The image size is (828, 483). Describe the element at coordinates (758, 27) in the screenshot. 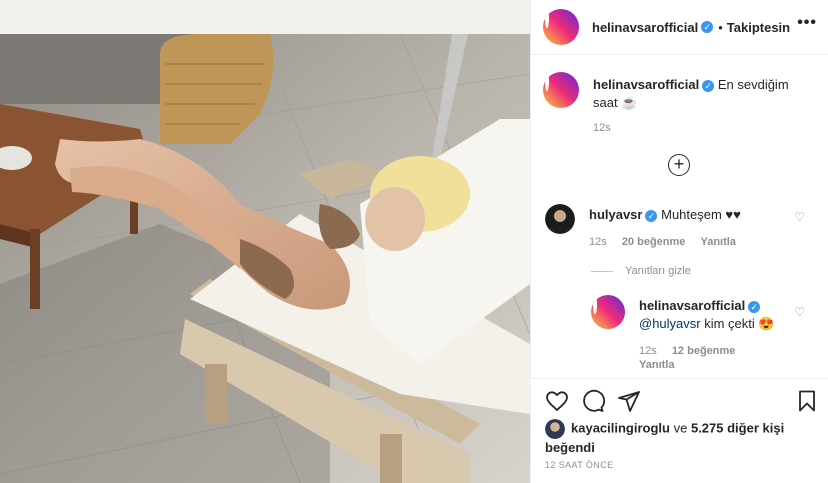

I see `follow-status-button: Takiptesin` at that location.